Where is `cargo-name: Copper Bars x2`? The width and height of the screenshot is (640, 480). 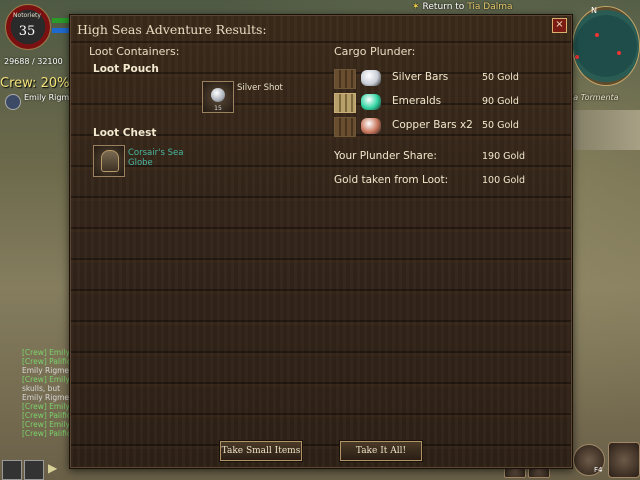 cargo-name: Copper Bars x2 is located at coordinates (432, 125).